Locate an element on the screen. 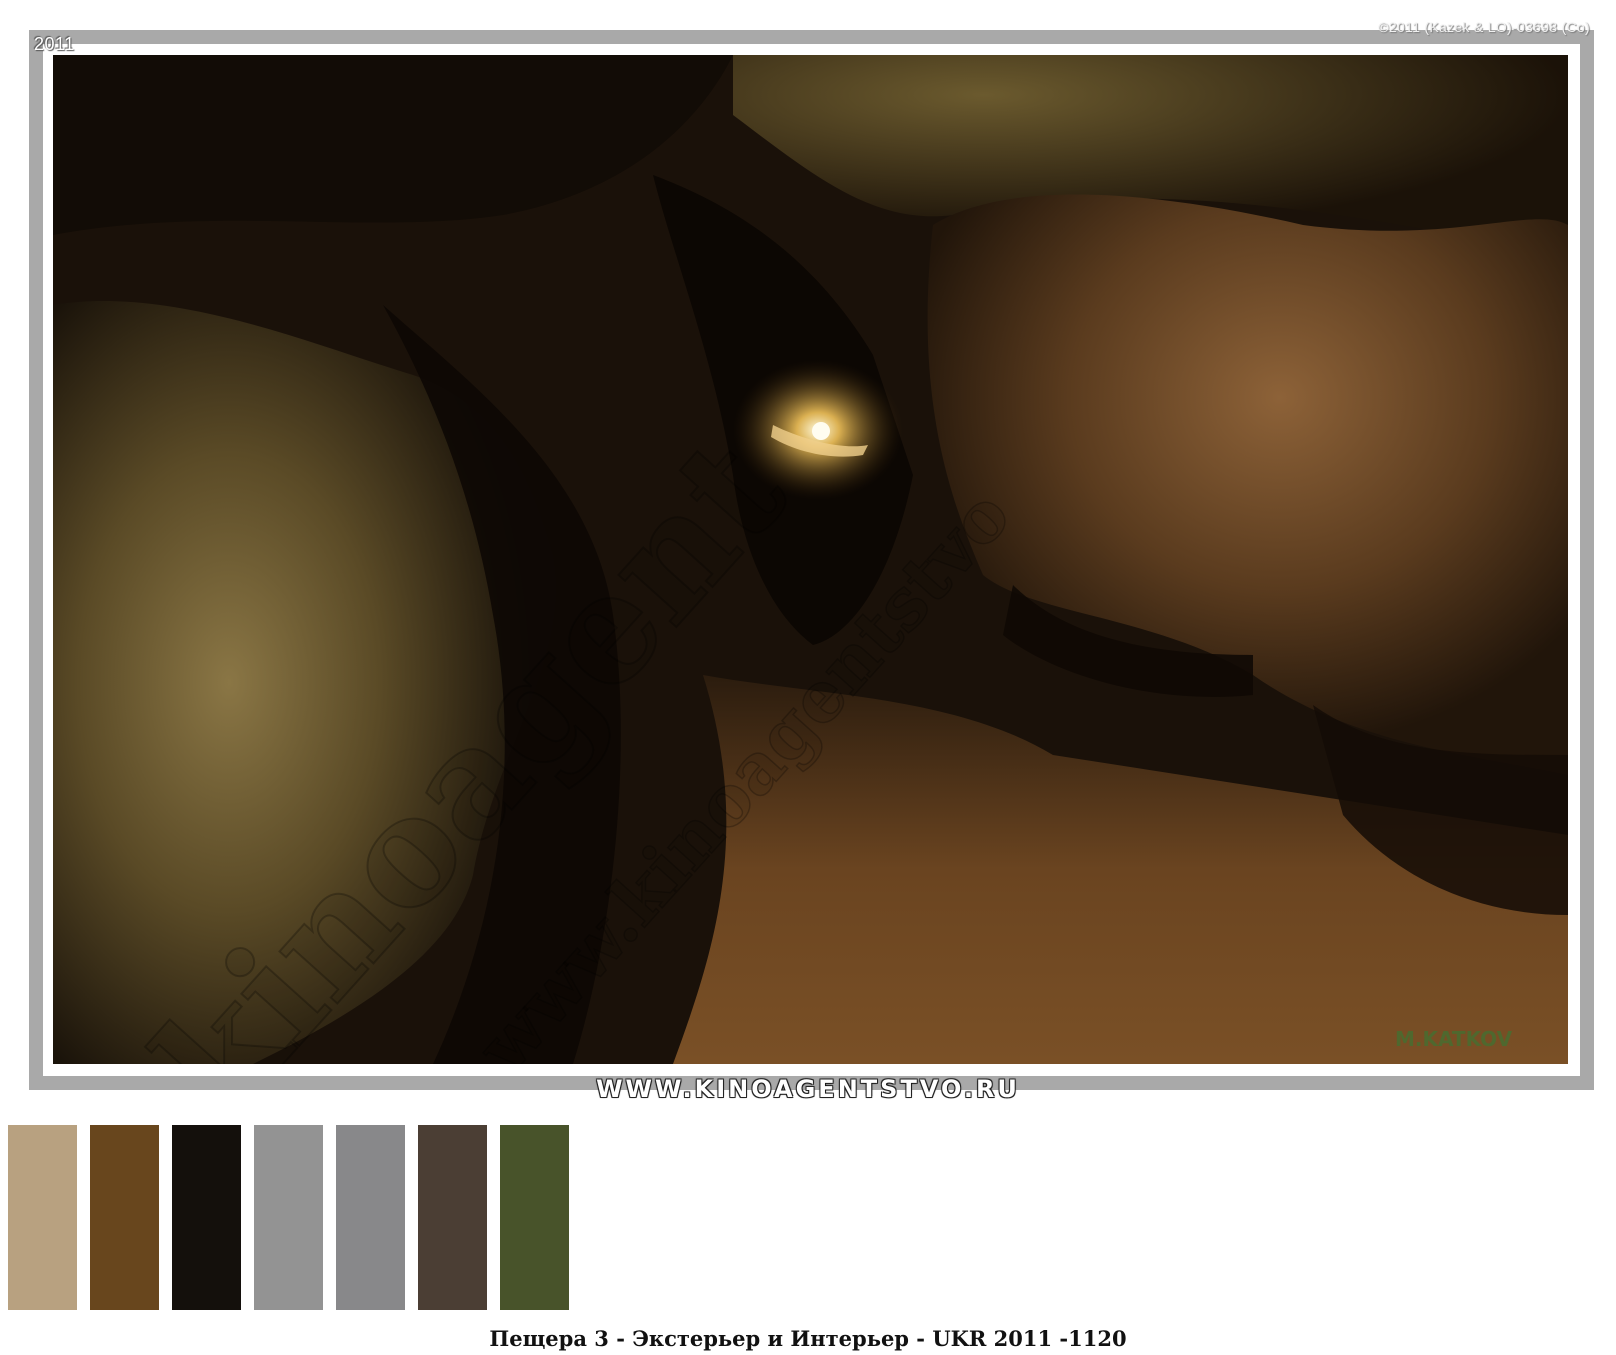 The image size is (1616, 1355). color-palette is located at coordinates (288, 1217).